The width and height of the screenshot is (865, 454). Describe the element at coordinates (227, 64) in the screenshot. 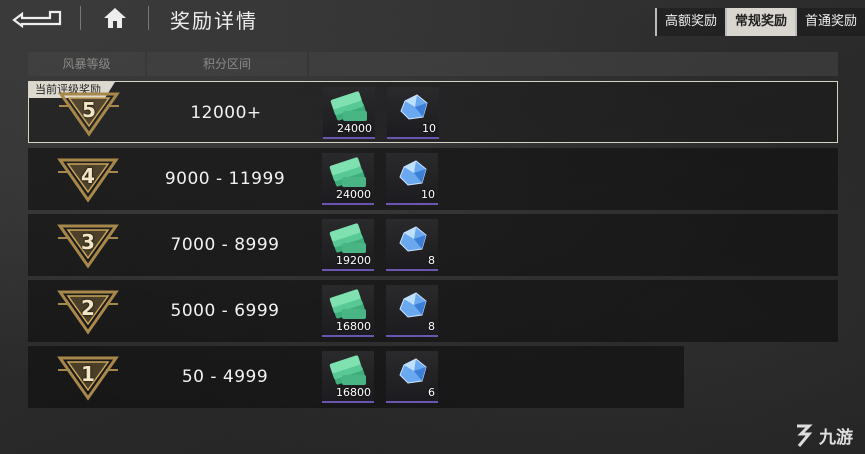

I see `column-header-score-range: 积分区间` at that location.